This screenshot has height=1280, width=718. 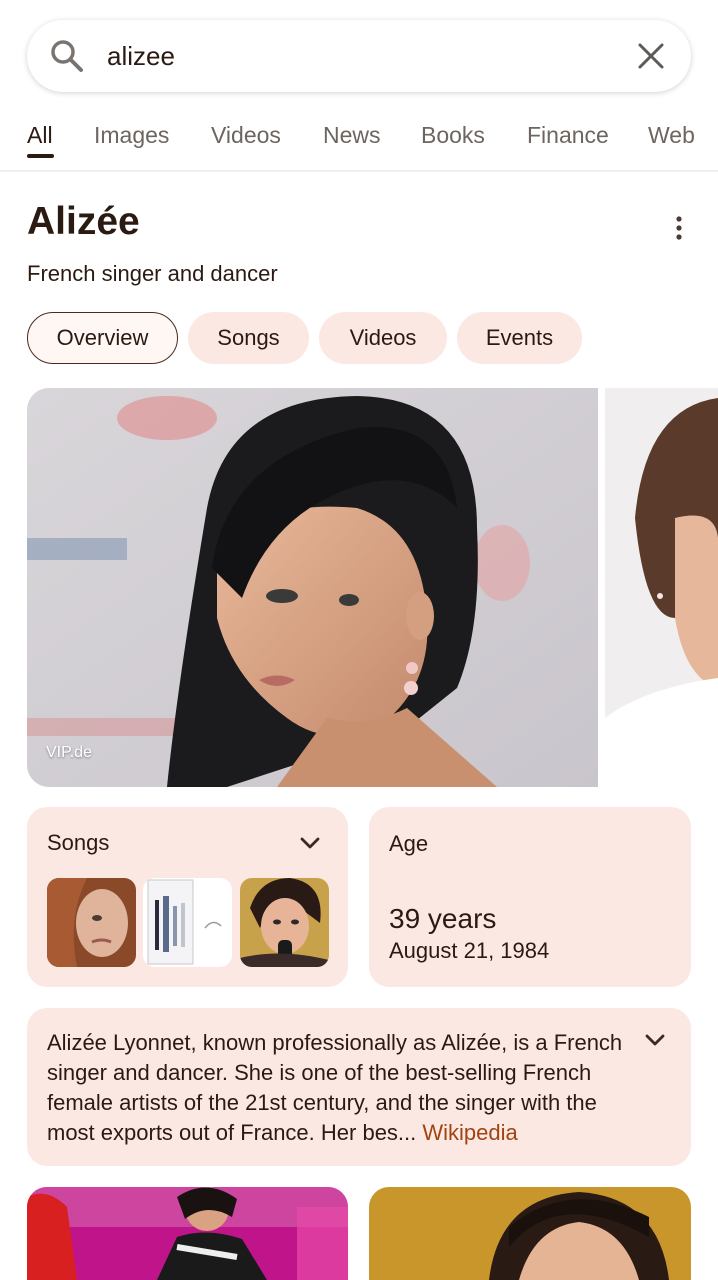 I want to click on clear-icon, so click(x=651, y=56).